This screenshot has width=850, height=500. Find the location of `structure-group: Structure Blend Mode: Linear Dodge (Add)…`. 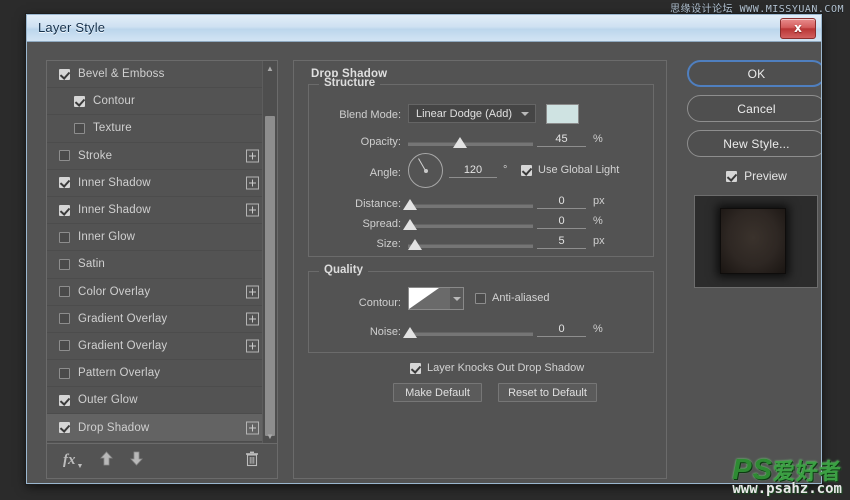

structure-group: Structure Blend Mode: Linear Dodge (Add)… is located at coordinates (481, 167).